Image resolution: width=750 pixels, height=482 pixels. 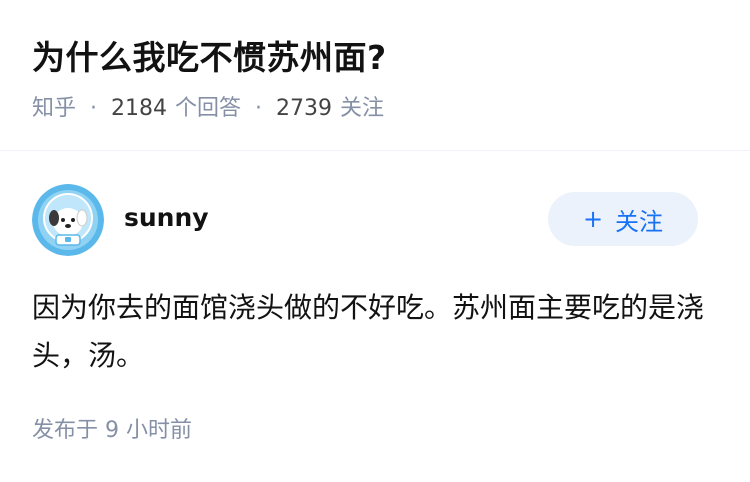 I want to click on question-title: 为什么我吃不惯苏州面?, so click(x=209, y=58).